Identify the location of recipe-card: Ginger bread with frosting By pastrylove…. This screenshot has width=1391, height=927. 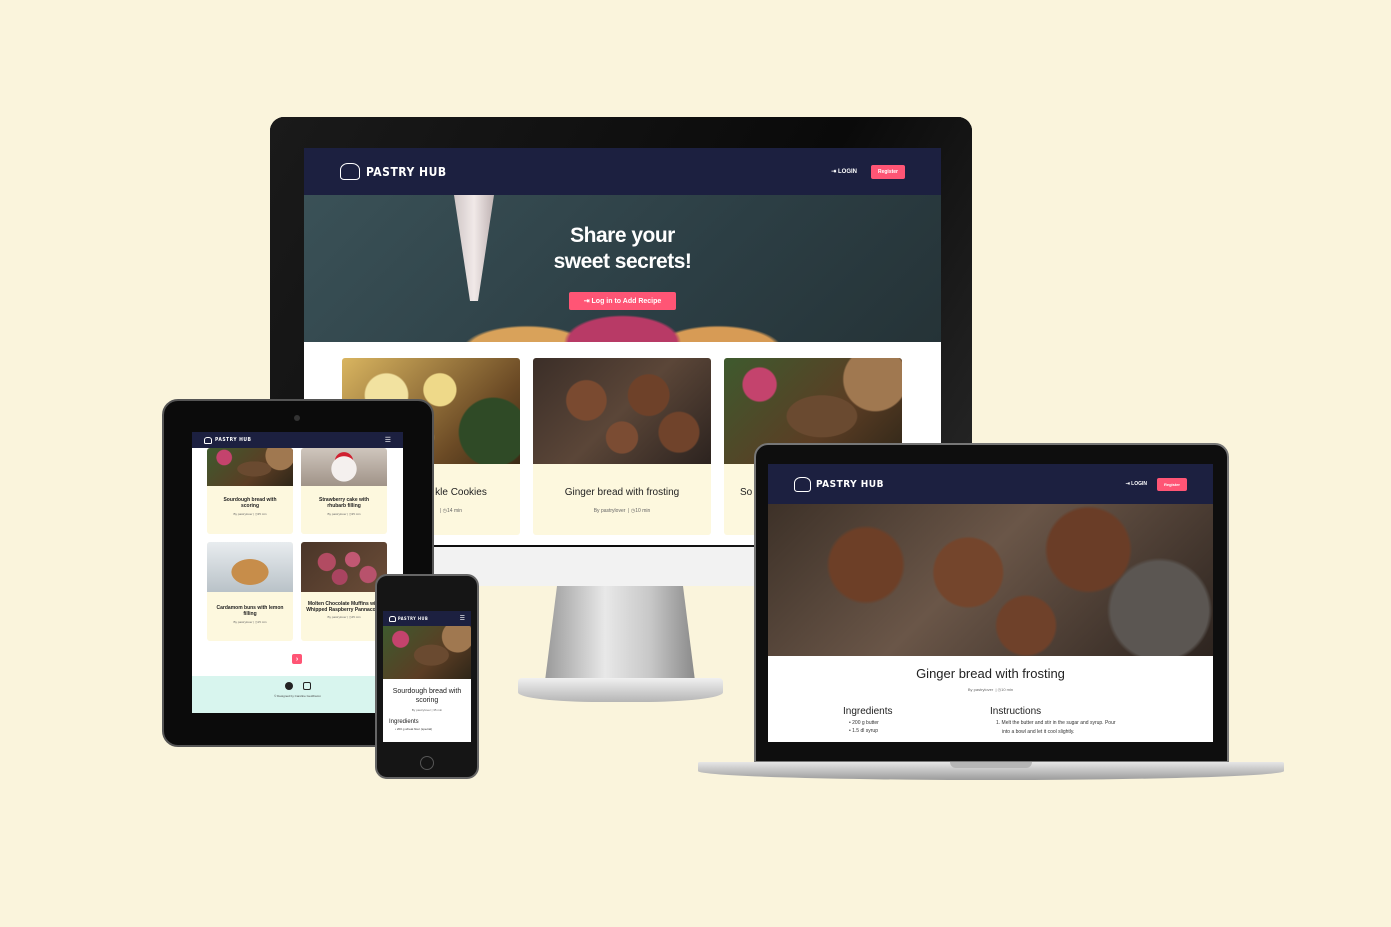
(622, 446).